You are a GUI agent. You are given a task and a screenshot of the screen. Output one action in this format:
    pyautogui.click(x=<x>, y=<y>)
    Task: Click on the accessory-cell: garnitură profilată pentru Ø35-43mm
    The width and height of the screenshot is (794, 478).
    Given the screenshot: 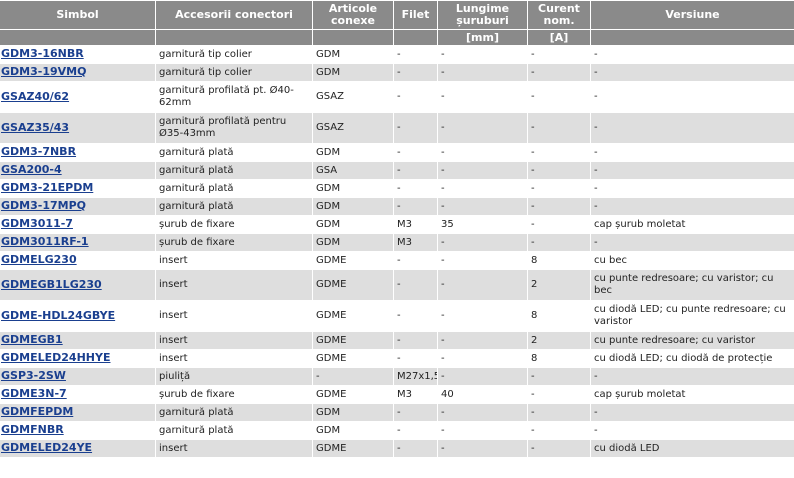 What is the action you would take?
    pyautogui.click(x=234, y=128)
    